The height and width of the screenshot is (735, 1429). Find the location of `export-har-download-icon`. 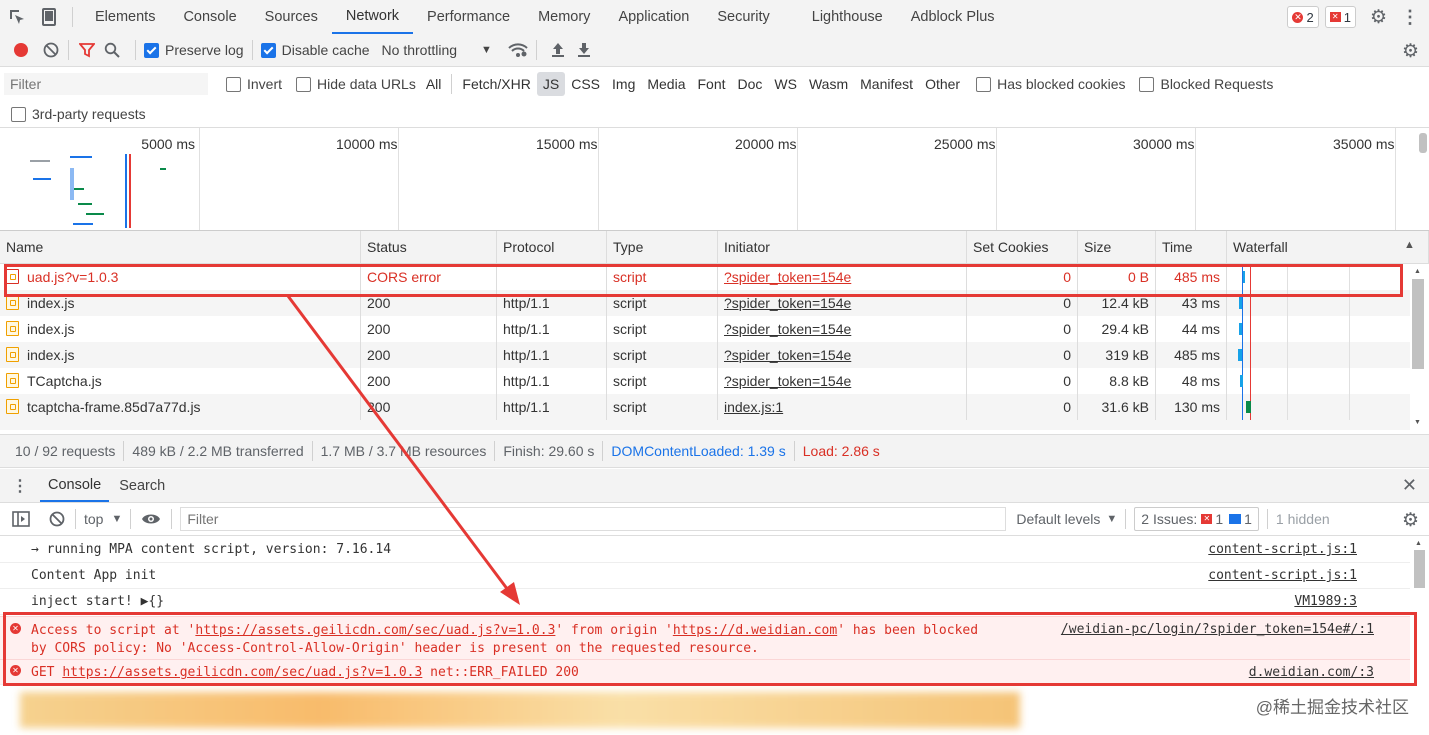

export-har-download-icon is located at coordinates (584, 50).